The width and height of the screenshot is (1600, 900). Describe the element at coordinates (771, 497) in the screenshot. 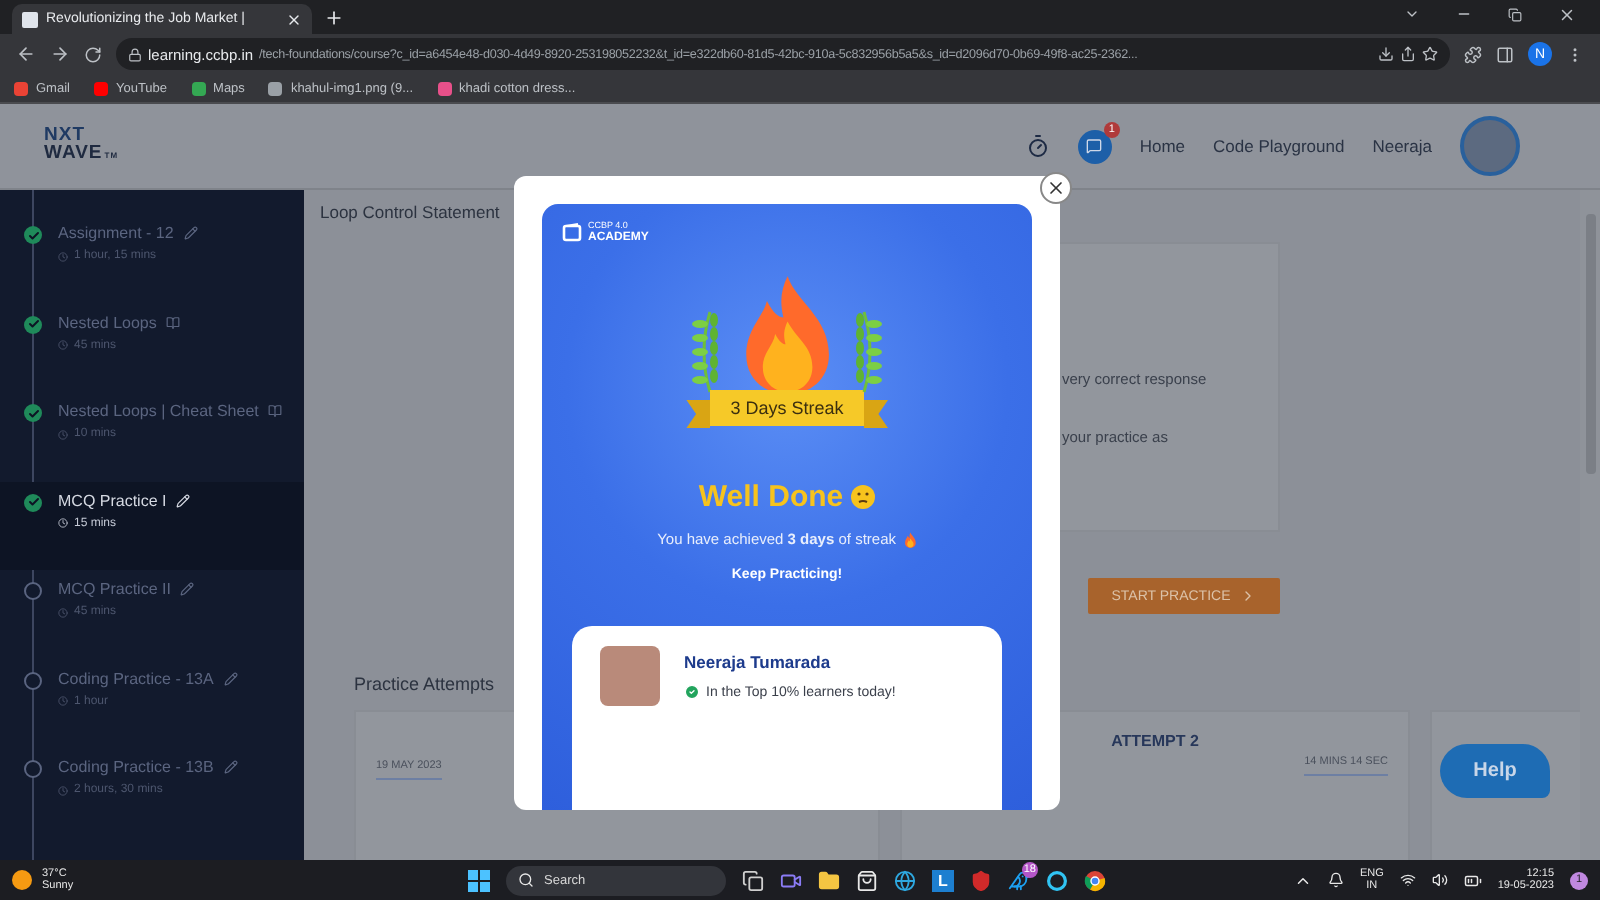

I see `heading-text: Well Done` at that location.